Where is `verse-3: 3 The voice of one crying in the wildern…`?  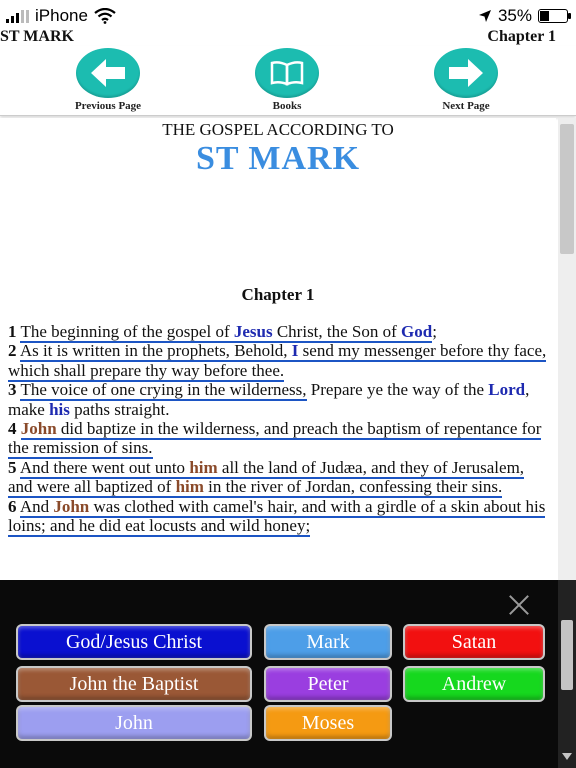 verse-3: 3 The voice of one crying in the wildern… is located at coordinates (279, 399).